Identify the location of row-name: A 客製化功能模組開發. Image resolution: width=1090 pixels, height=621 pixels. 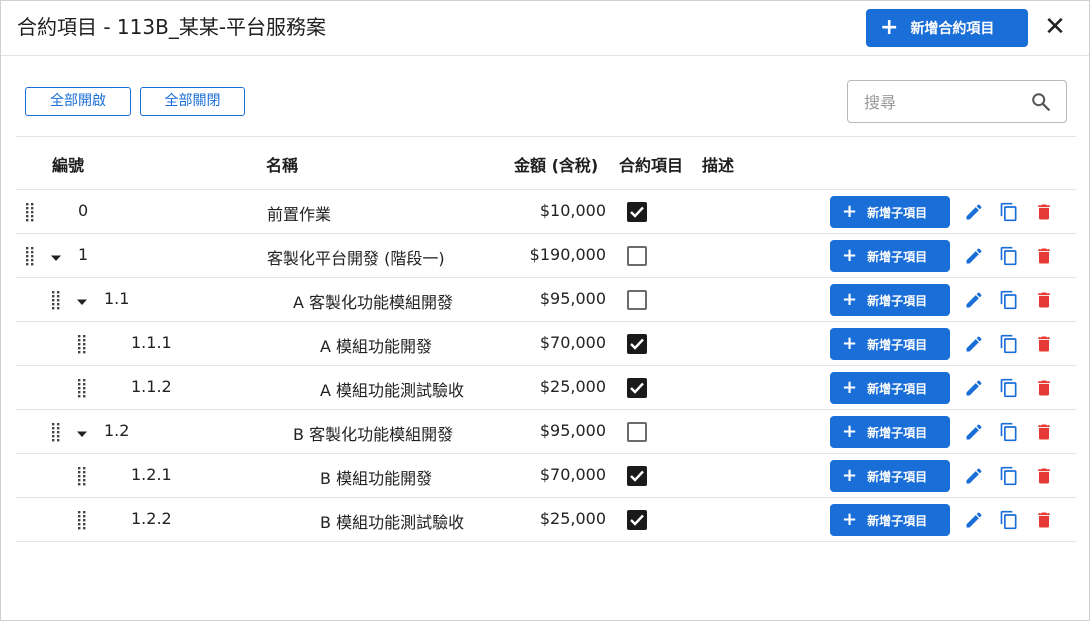
(373, 302).